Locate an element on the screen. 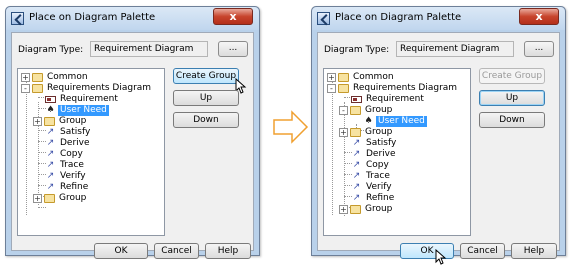 The width and height of the screenshot is (571, 265). right-arrow-icon is located at coordinates (291, 127).